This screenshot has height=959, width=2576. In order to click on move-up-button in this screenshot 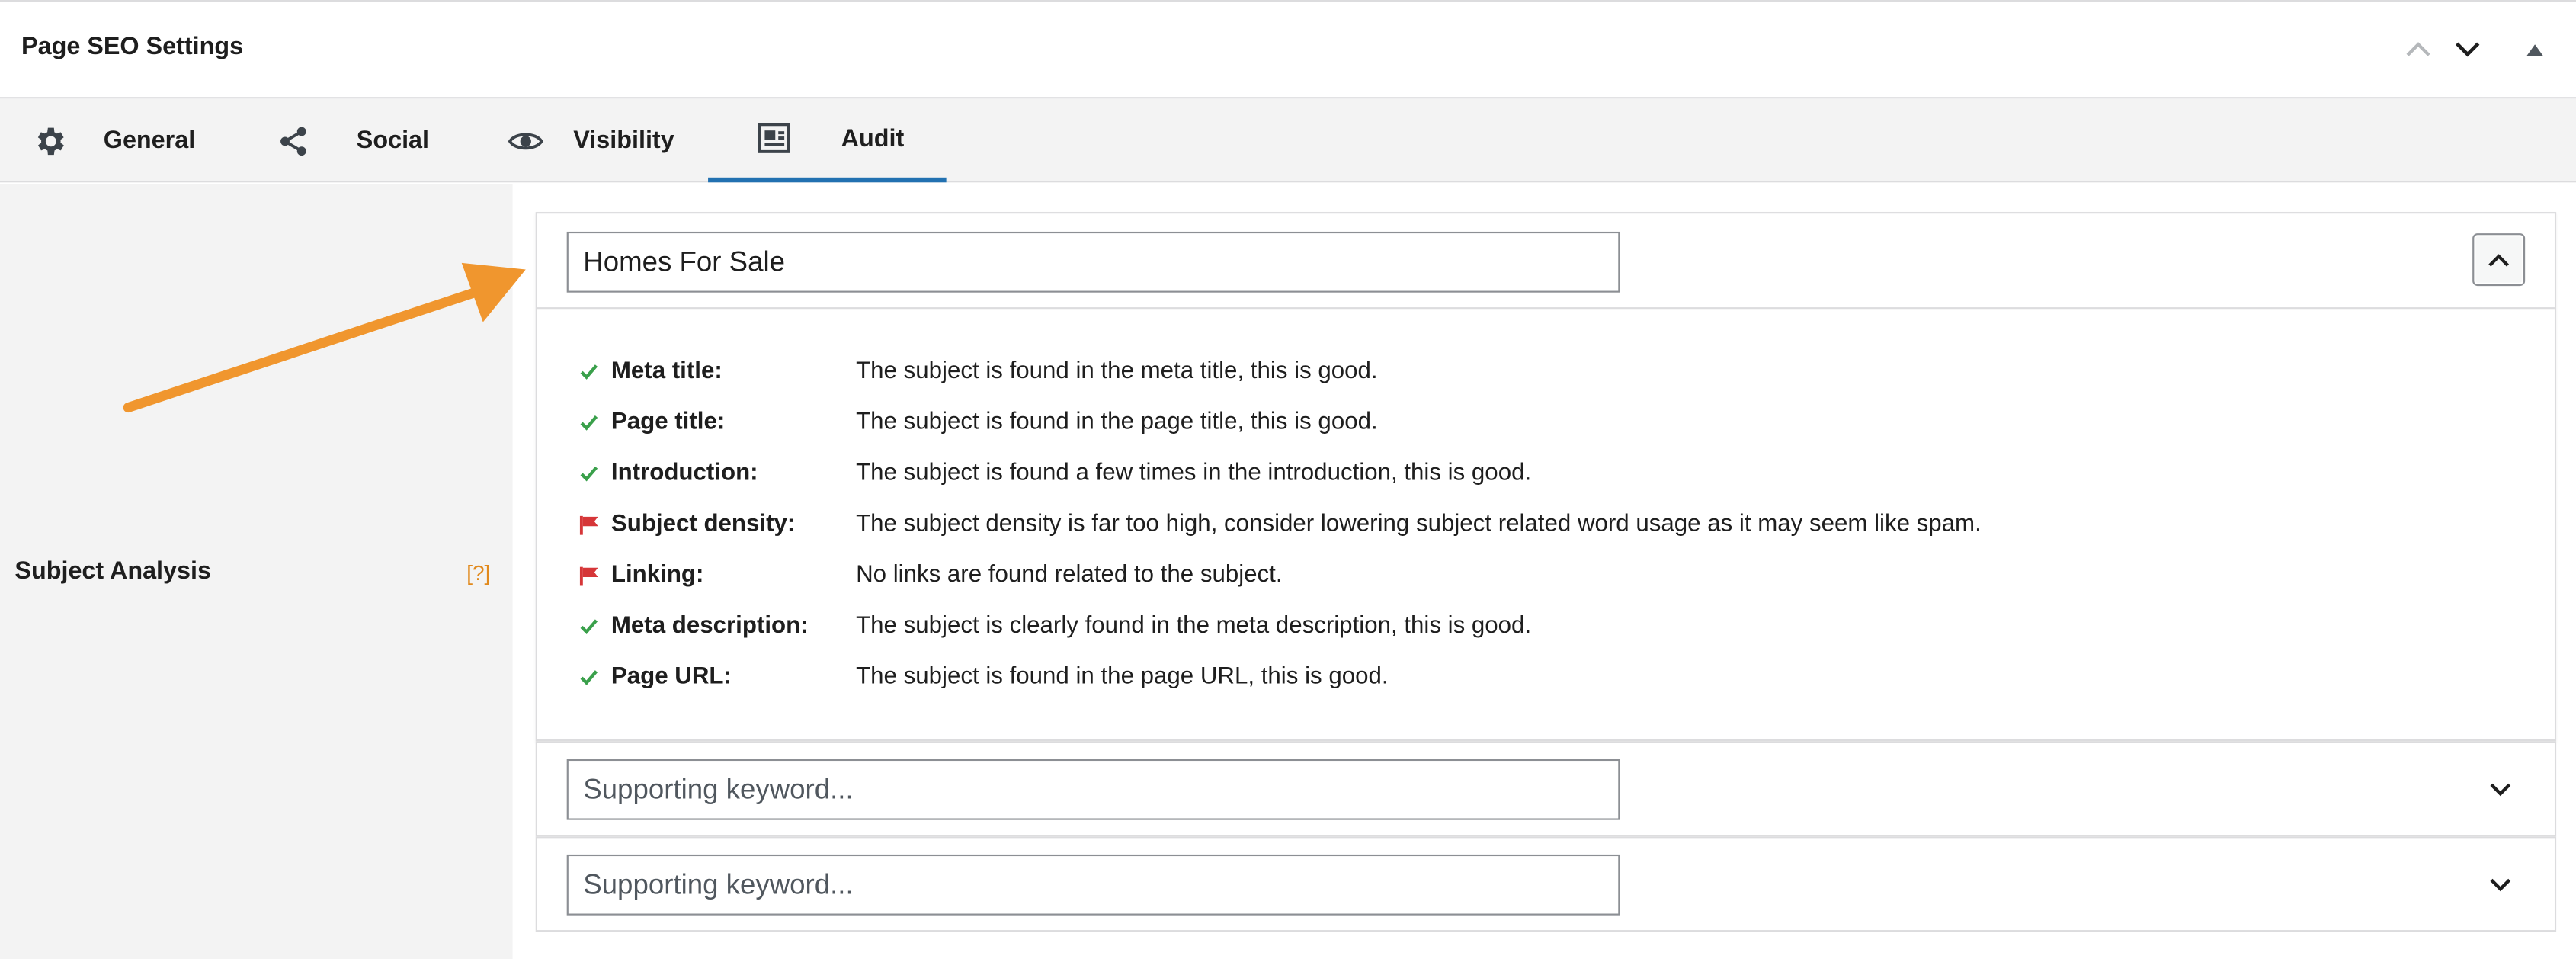, I will do `click(2418, 49)`.